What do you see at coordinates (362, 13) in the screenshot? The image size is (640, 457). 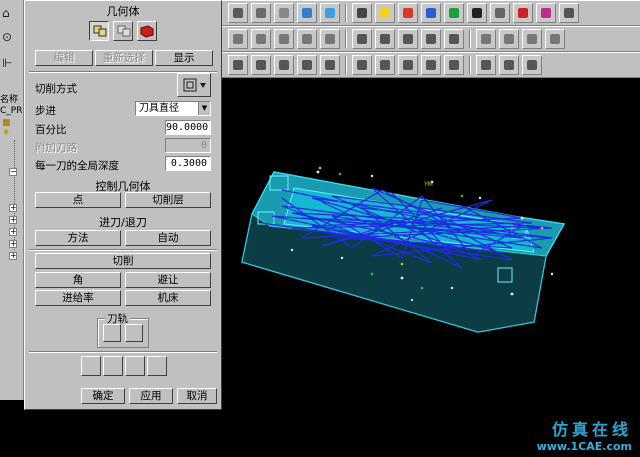 I see `pin-icon` at bounding box center [362, 13].